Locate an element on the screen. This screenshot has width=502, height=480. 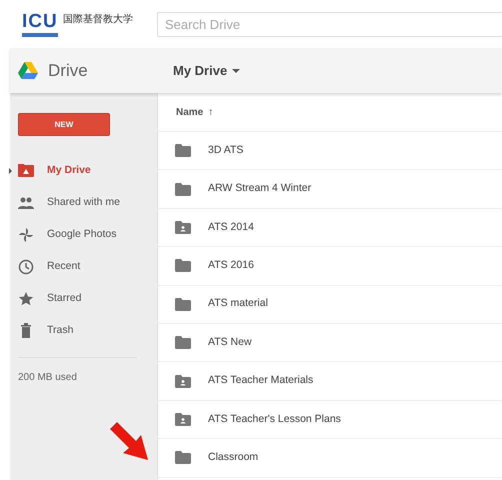
selection-pointer is located at coordinates (10, 171).